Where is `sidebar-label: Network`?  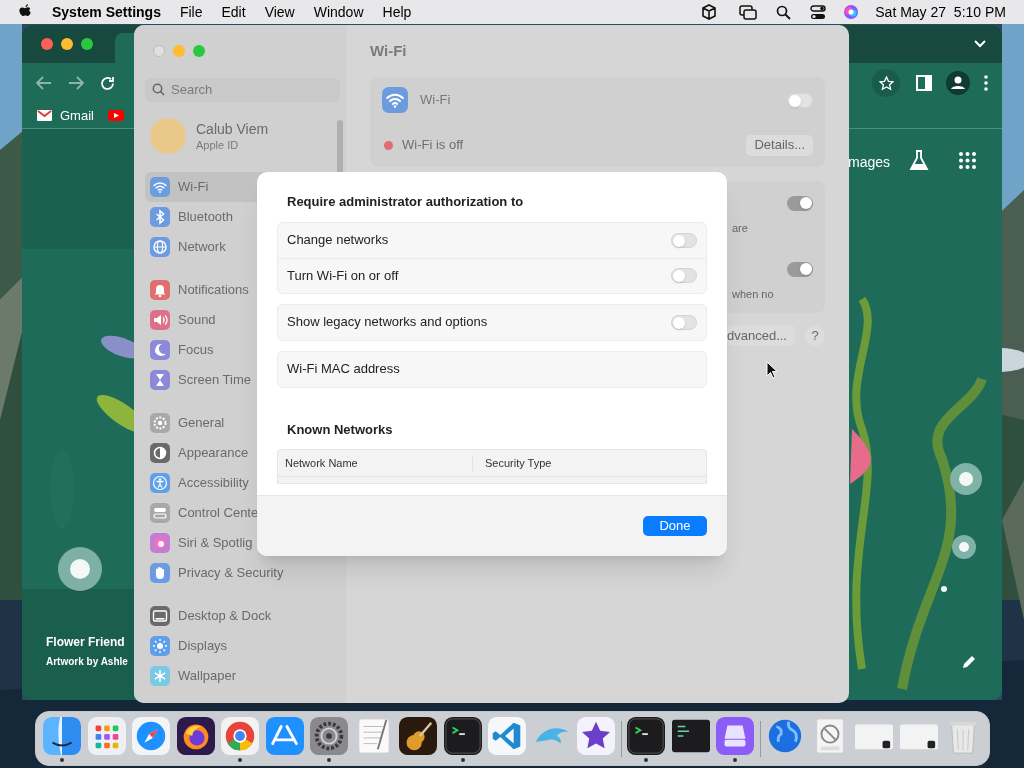
sidebar-label: Network is located at coordinates (202, 247).